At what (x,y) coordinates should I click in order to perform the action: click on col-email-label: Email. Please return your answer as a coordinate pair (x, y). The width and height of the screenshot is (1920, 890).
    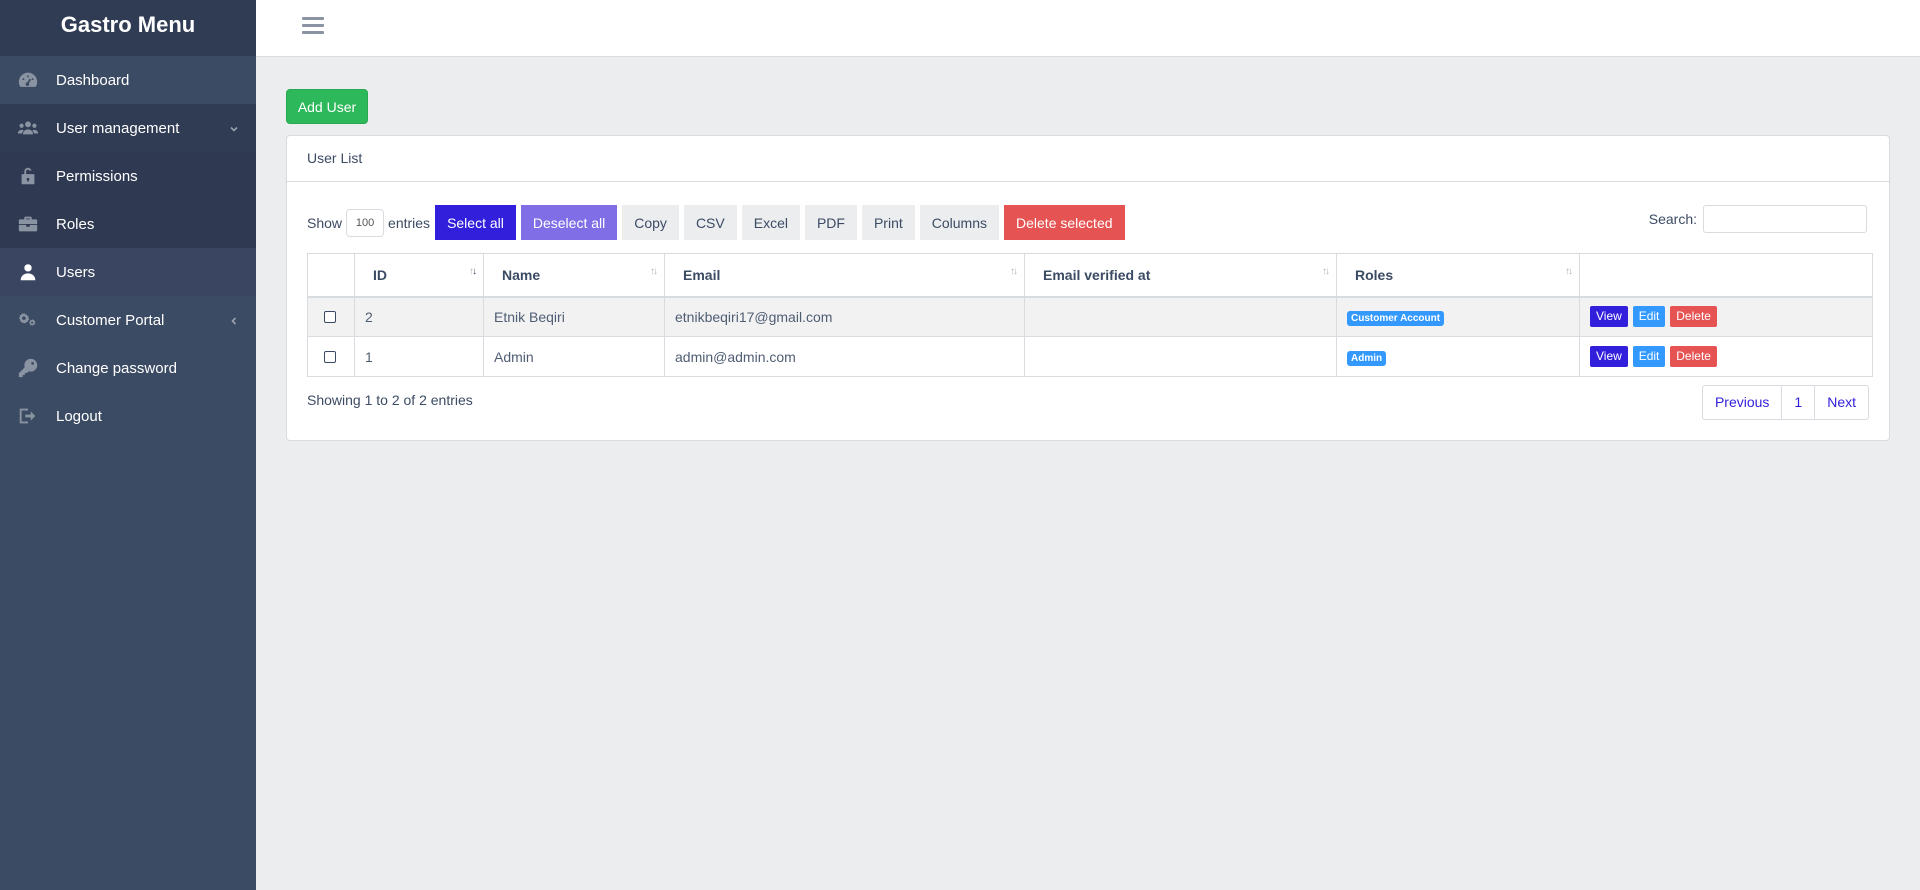
    Looking at the image, I should click on (702, 274).